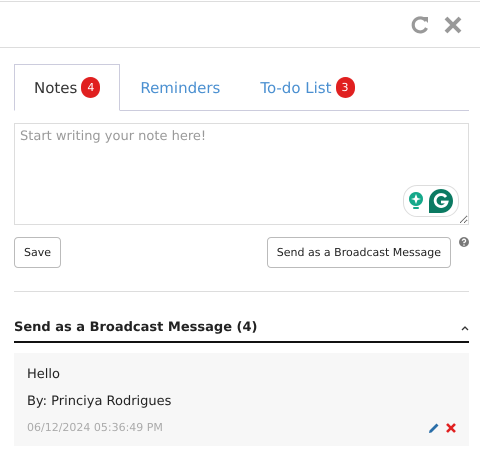 This screenshot has height=457, width=480. What do you see at coordinates (345, 87) in the screenshot?
I see `count-badge: 3` at bounding box center [345, 87].